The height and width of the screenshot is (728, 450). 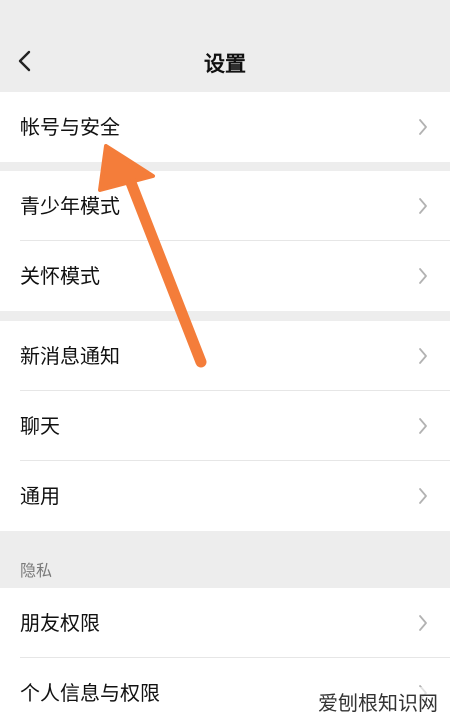 I want to click on section-label-privacy: 隐私, so click(x=36, y=570).